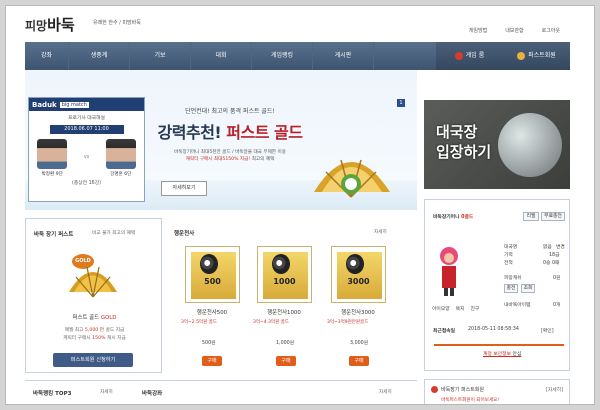  What do you see at coordinates (114, 233) in the screenshot?
I see `product-tagline: 비교 불가 최고의 혜택` at bounding box center [114, 233].